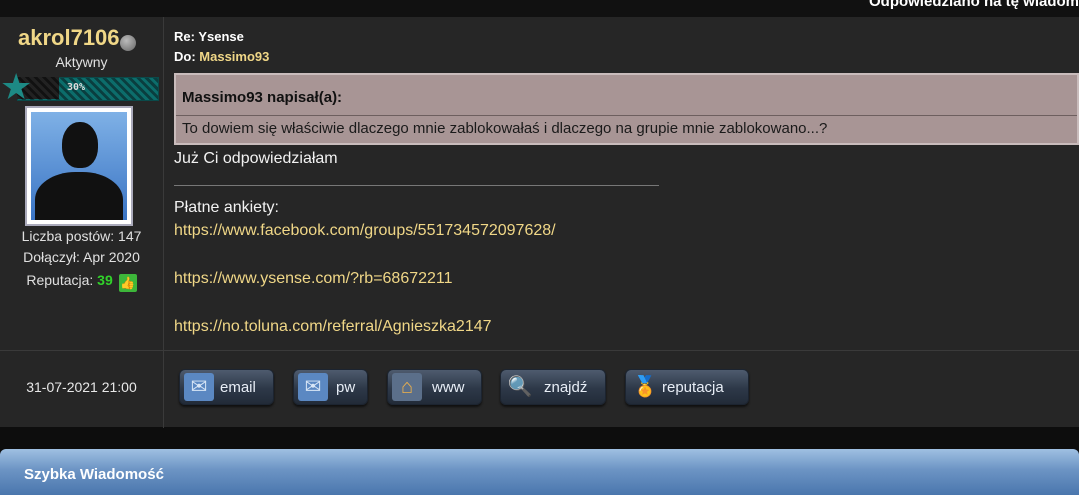 The height and width of the screenshot is (495, 1079). Describe the element at coordinates (16, 86) in the screenshot. I see `star-icon: ★` at that location.